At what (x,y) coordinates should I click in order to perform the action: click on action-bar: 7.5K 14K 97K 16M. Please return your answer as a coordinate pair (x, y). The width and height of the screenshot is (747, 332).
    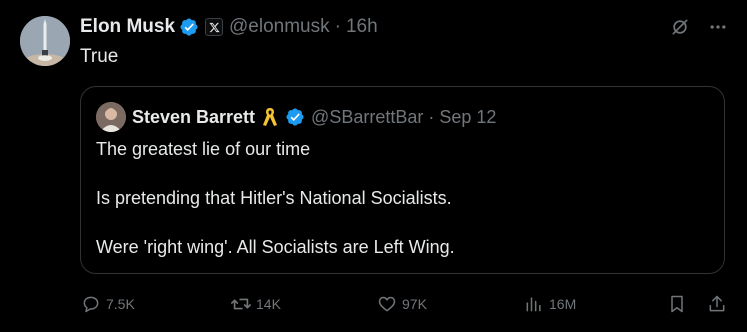
    Looking at the image, I should click on (405, 304).